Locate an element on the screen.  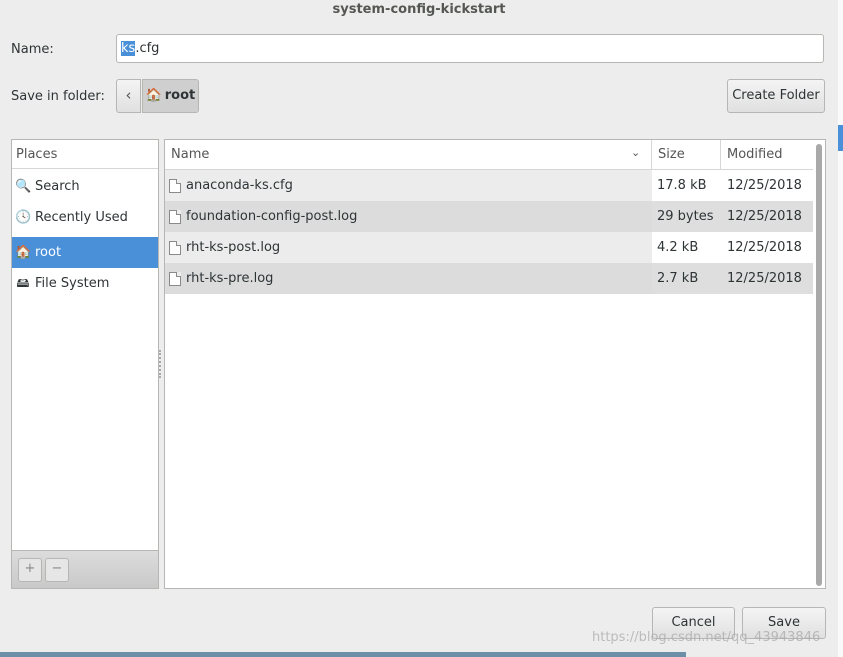
place-item-search: 🔍 Search is located at coordinates (85, 186).